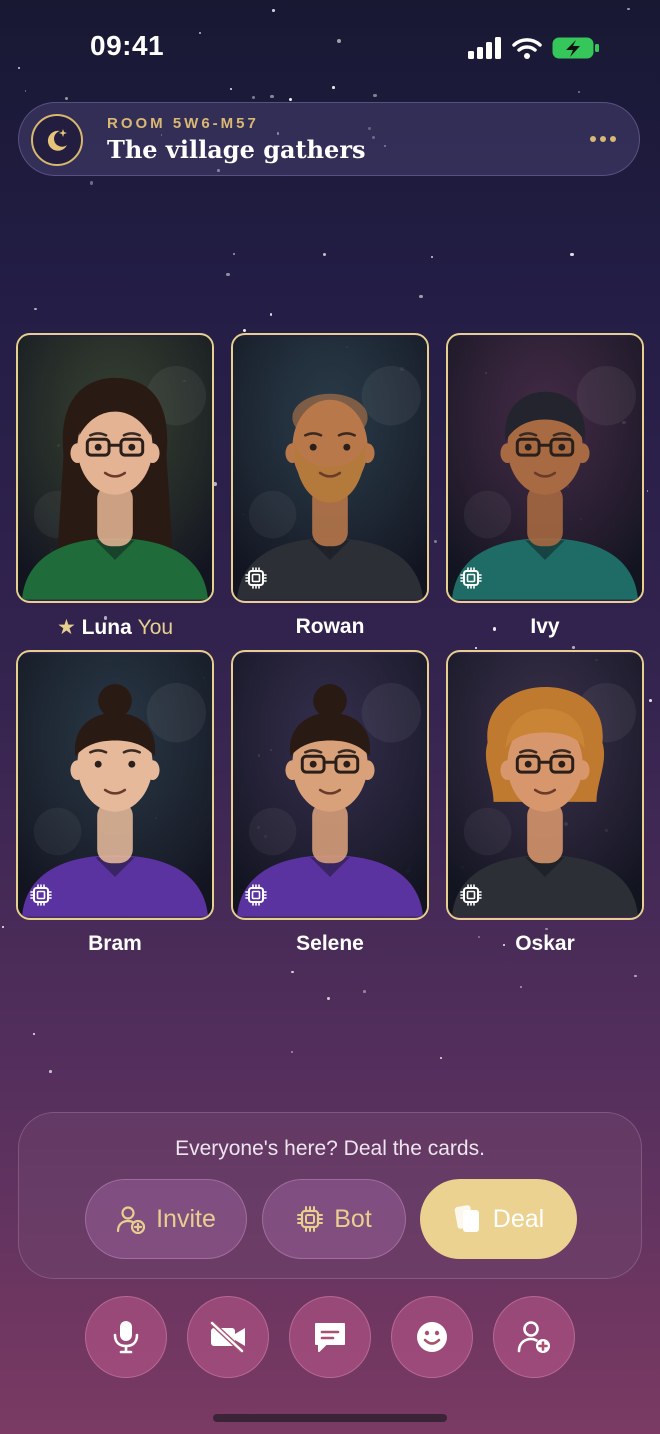 This screenshot has height=1434, width=660. I want to click on deal-button-label: Deal, so click(518, 1218).